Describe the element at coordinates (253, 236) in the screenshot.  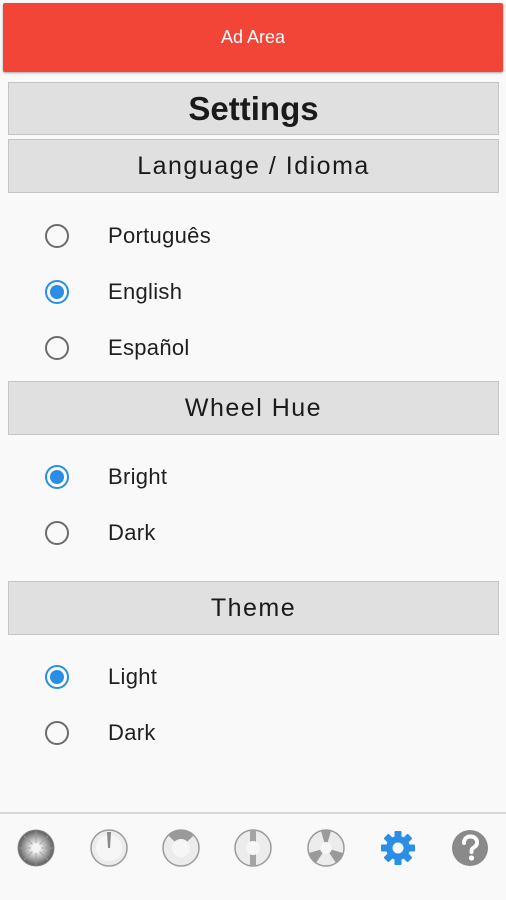
I see `radio-option-portugues: Português` at that location.